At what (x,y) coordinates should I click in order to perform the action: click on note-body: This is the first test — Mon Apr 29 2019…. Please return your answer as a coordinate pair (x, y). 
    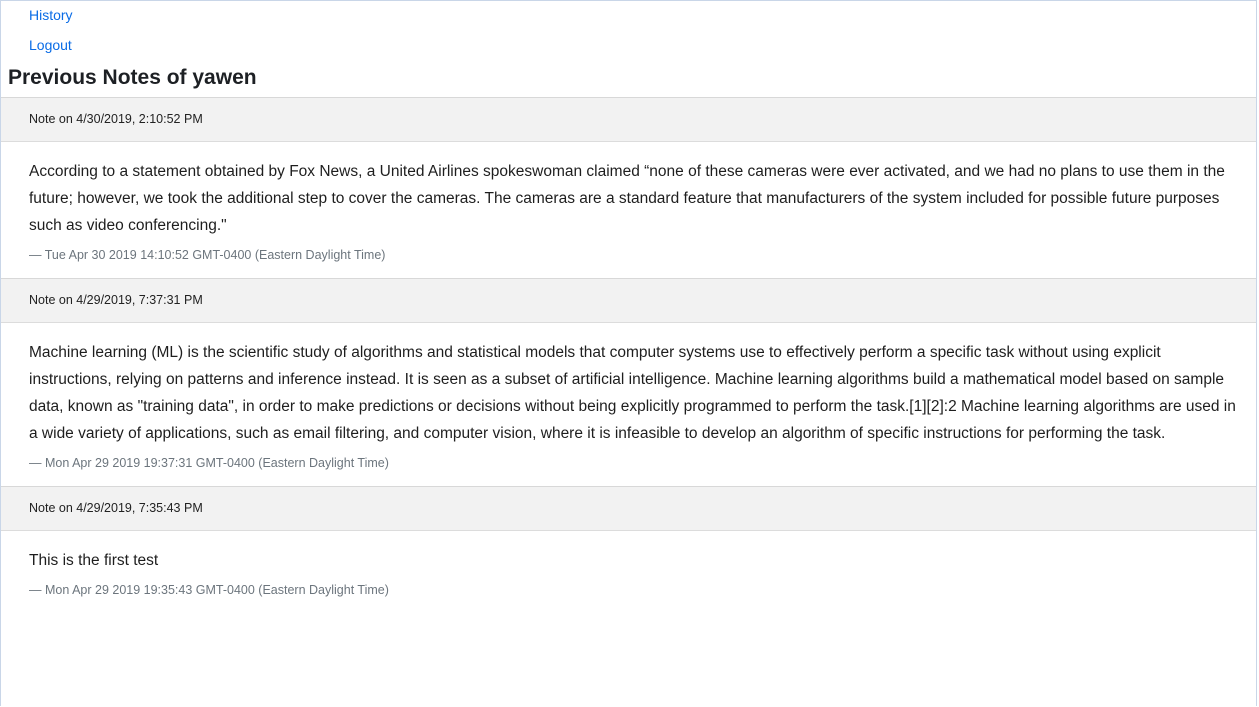
    Looking at the image, I should click on (628, 572).